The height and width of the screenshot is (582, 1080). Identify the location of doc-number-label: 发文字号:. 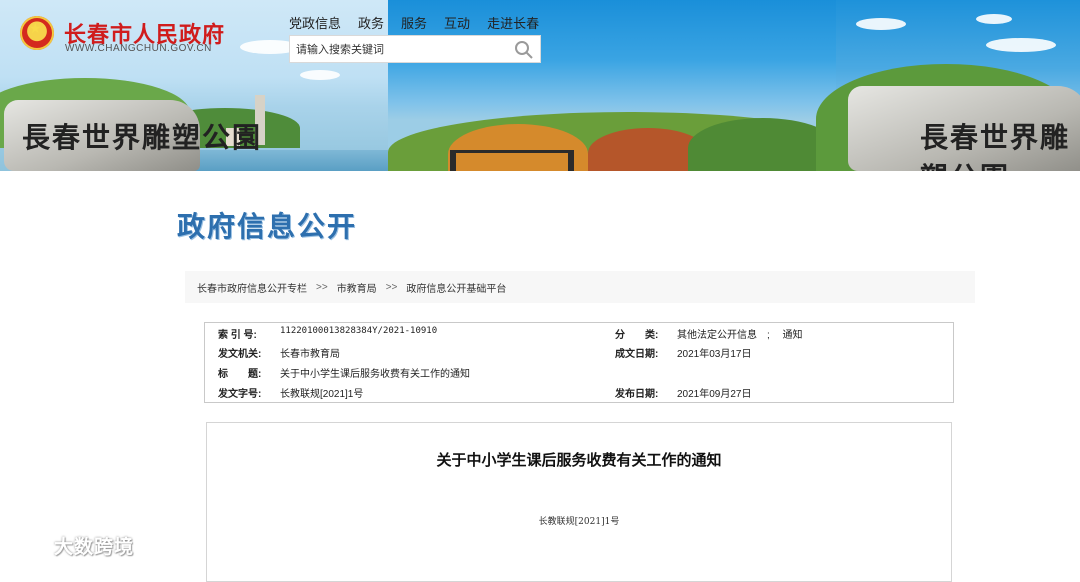
(240, 394).